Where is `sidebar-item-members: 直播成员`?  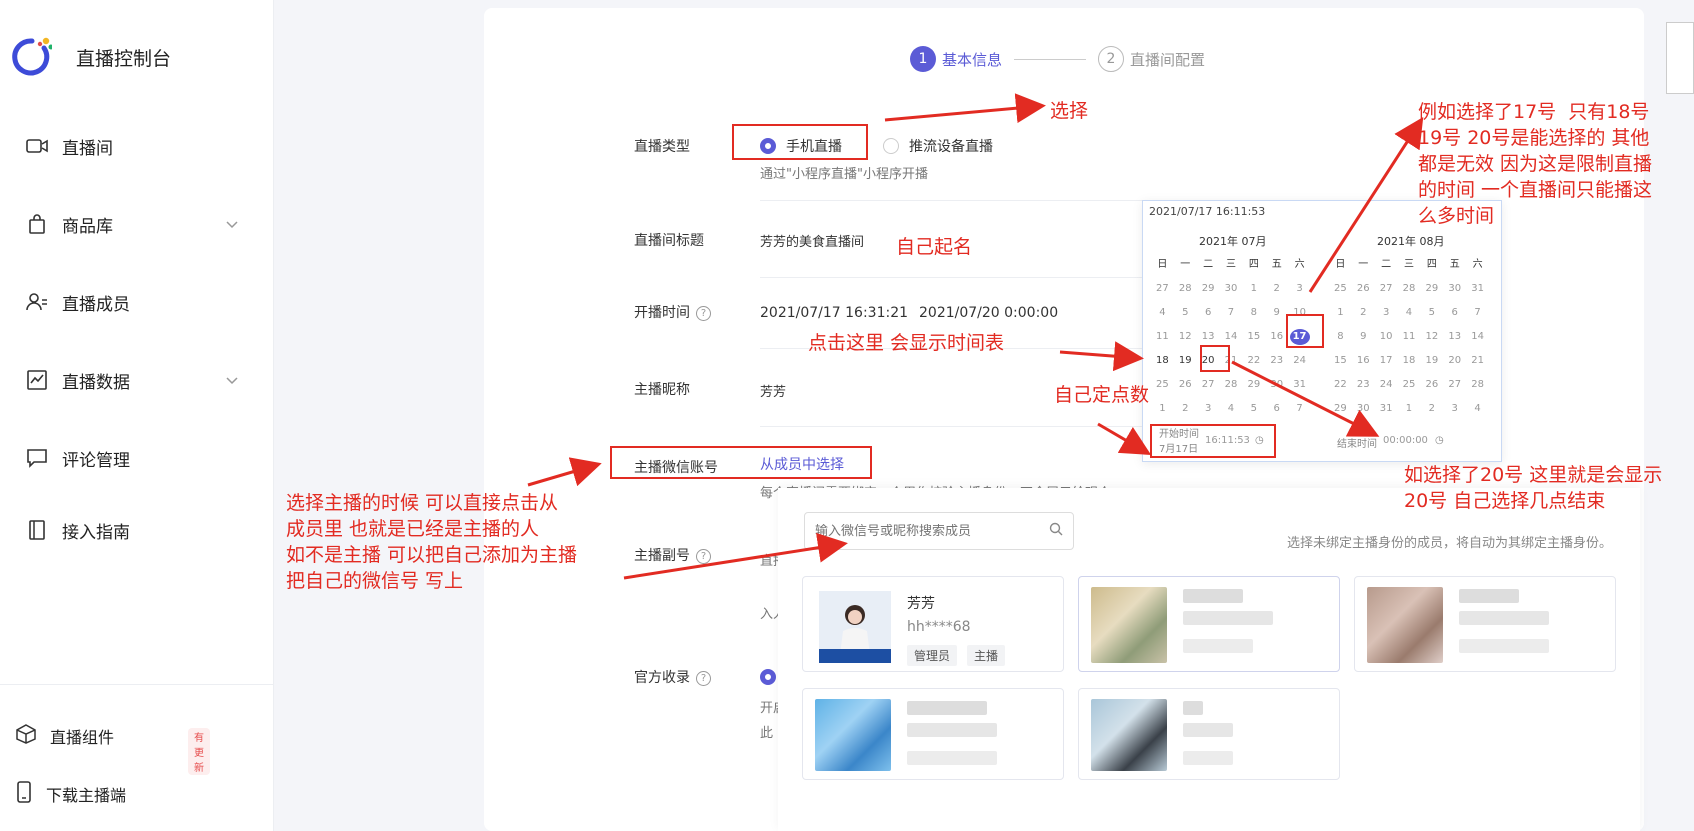
sidebar-item-members: 直播成员 is located at coordinates (133, 302).